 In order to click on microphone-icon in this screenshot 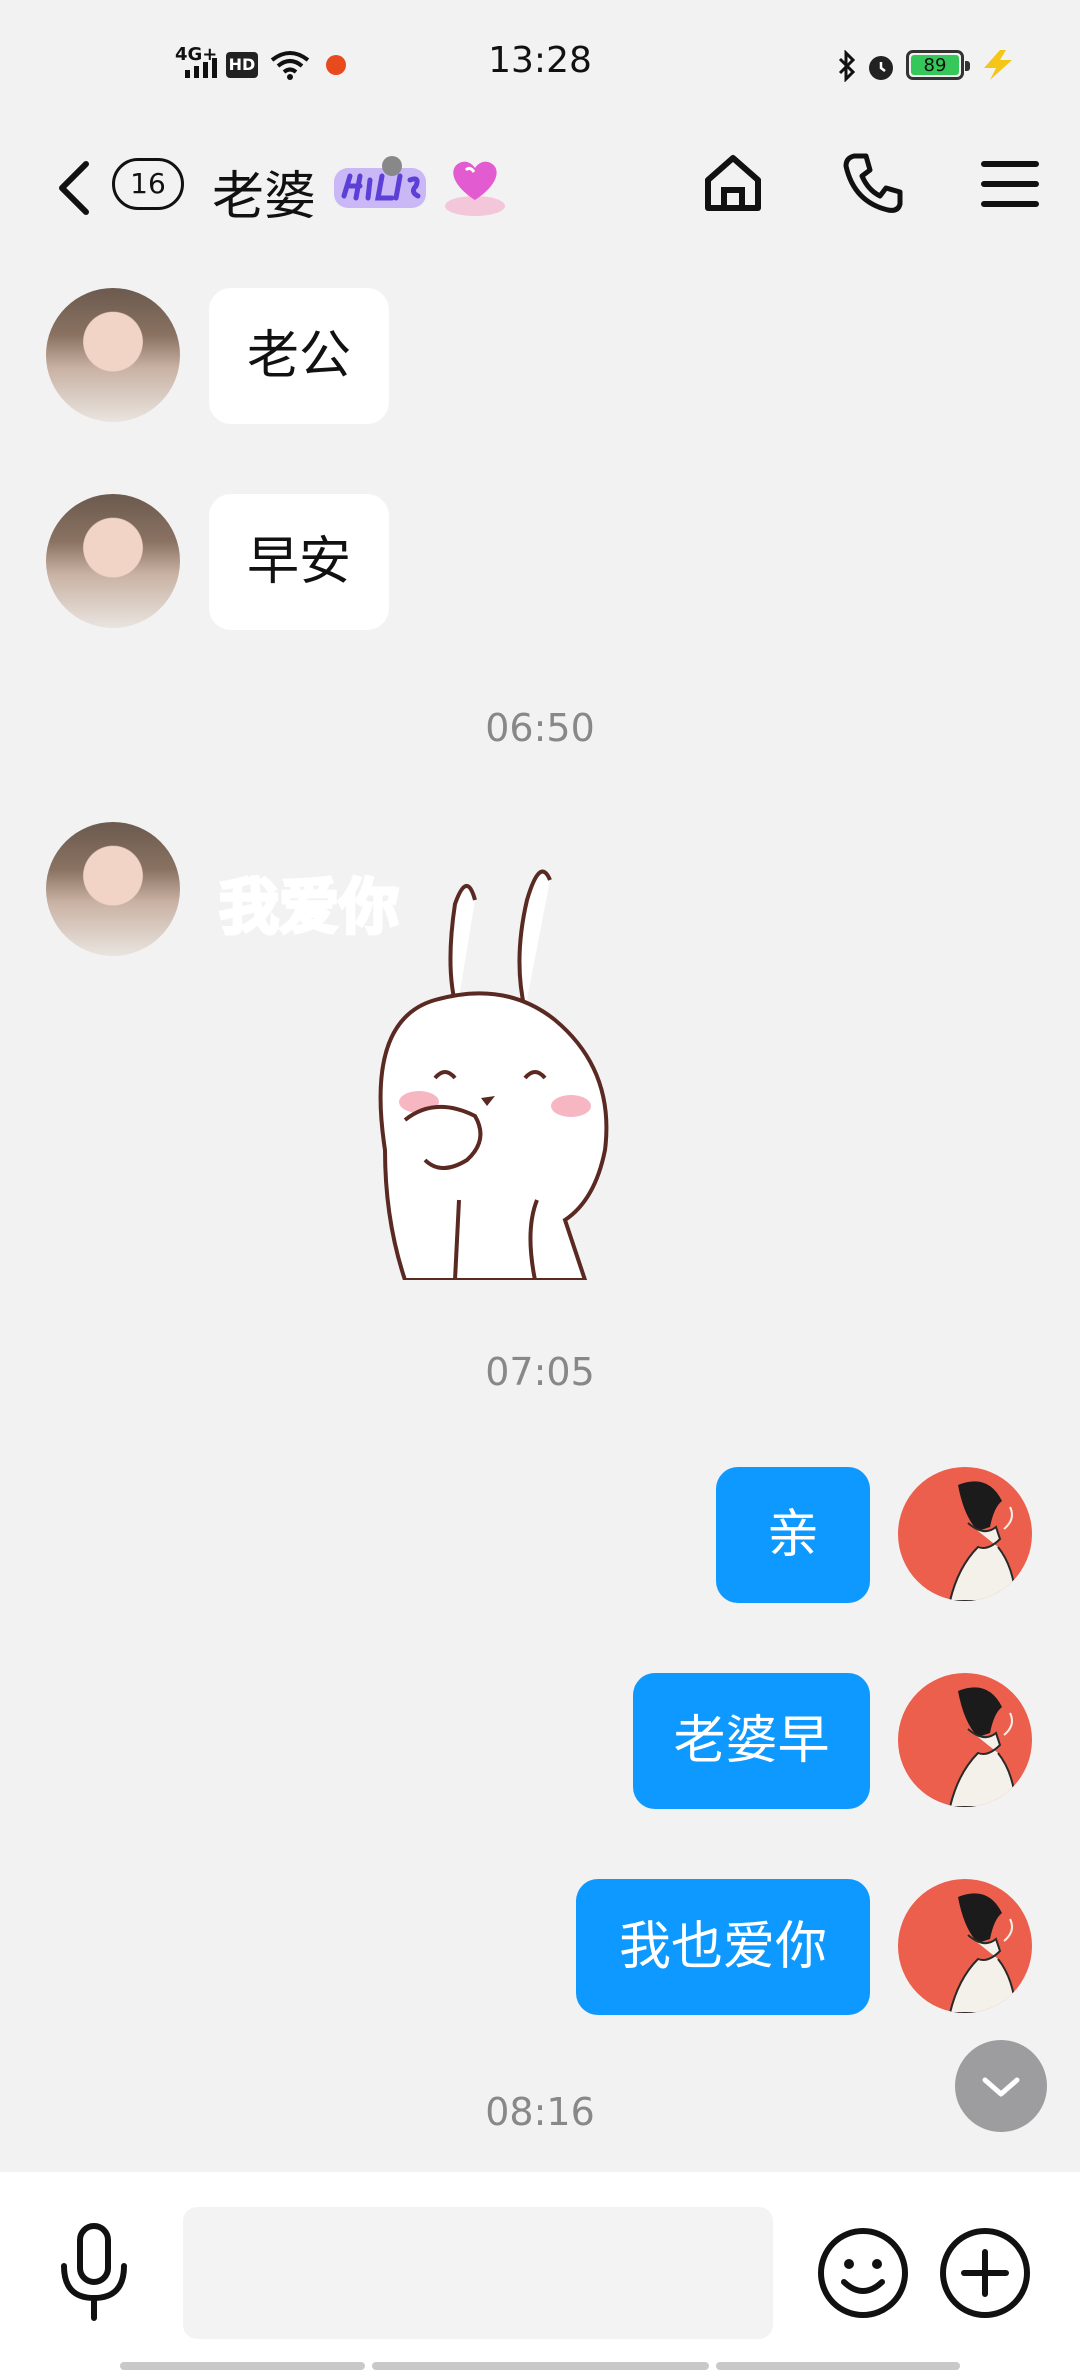, I will do `click(94, 2272)`.